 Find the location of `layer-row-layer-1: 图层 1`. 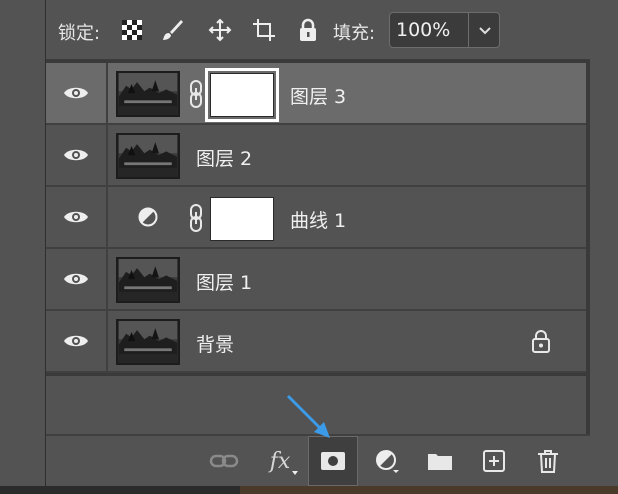

layer-row-layer-1: 图层 1 is located at coordinates (316, 280).